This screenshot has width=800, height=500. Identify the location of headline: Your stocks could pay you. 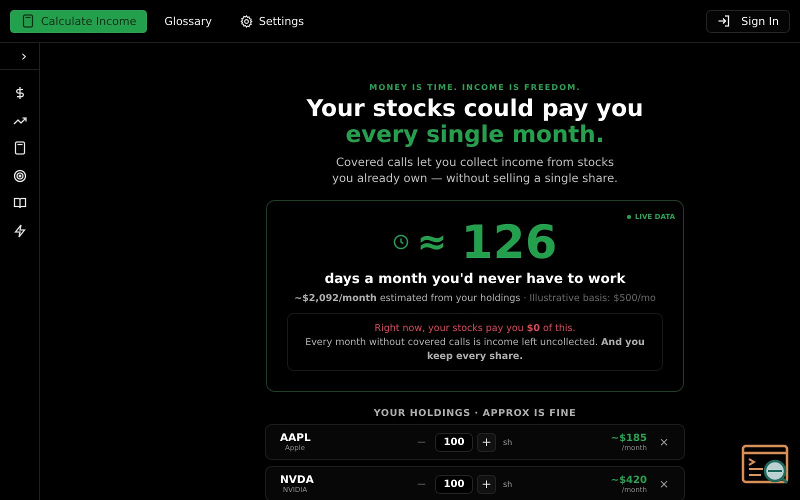
(475, 109).